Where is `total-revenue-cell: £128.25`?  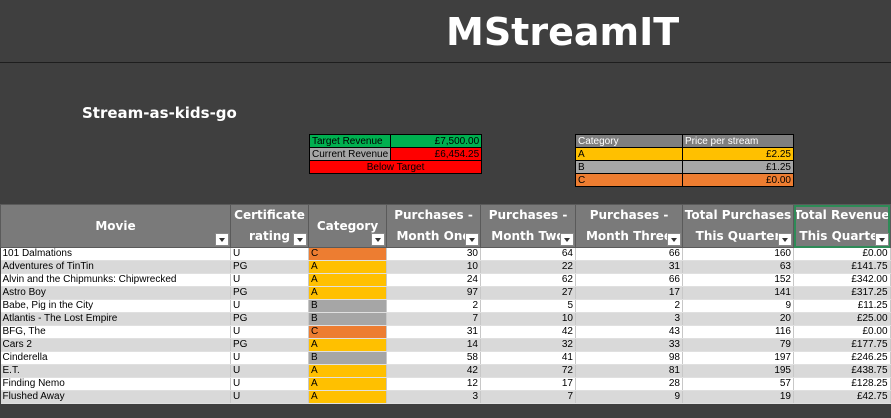 total-revenue-cell: £128.25 is located at coordinates (842, 384).